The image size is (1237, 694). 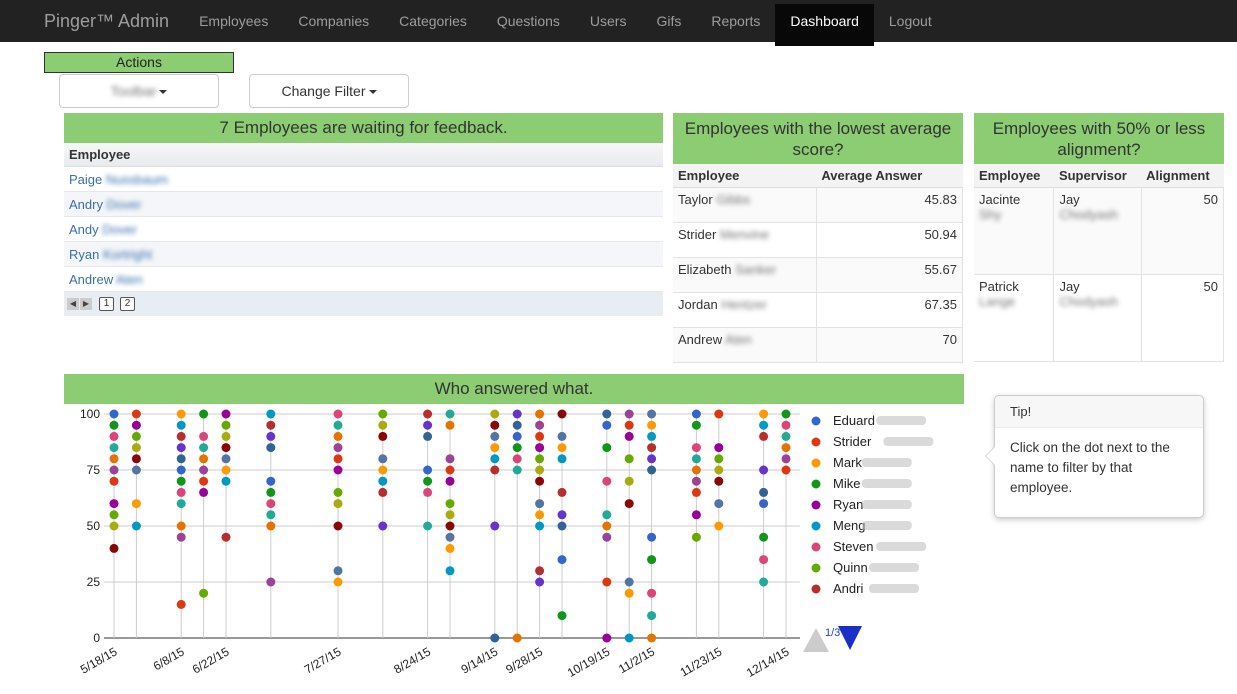 I want to click on legend-next-icon, so click(x=850, y=638).